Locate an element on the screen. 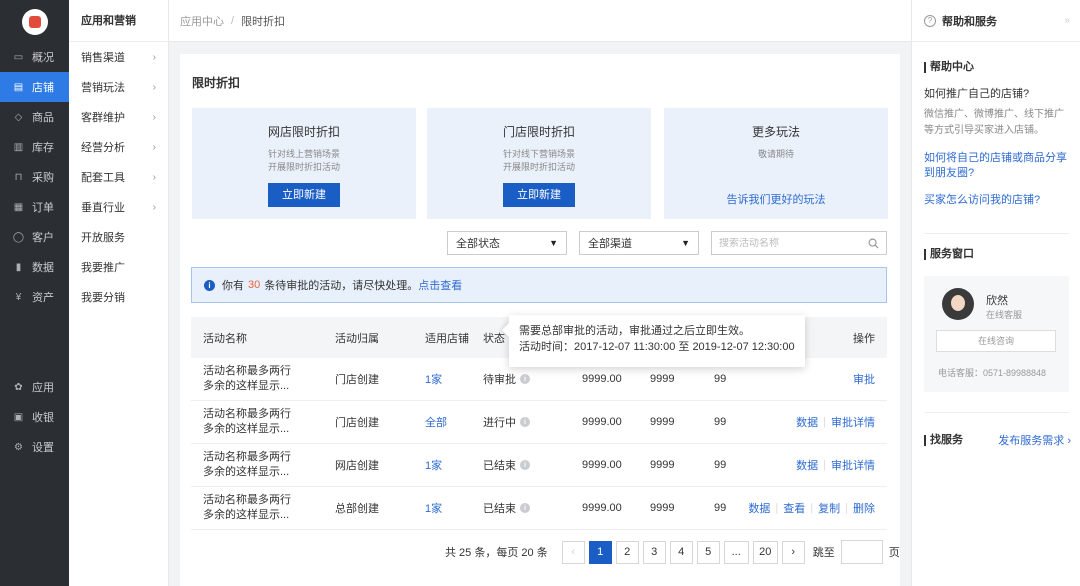 This screenshot has width=1080, height=586. card-title: 网店限时折扣 is located at coordinates (303, 132).